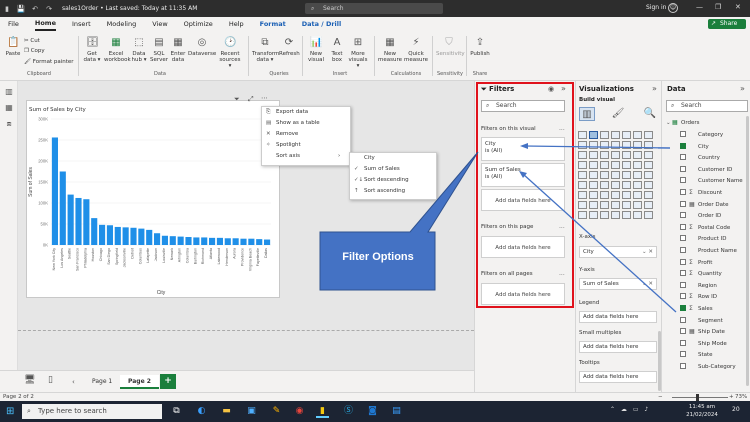 This screenshot has height=422, width=750. What do you see at coordinates (702, 411) in the screenshot?
I see `taskbar-clock: 11:45 am 21/02/2024` at bounding box center [702, 411].